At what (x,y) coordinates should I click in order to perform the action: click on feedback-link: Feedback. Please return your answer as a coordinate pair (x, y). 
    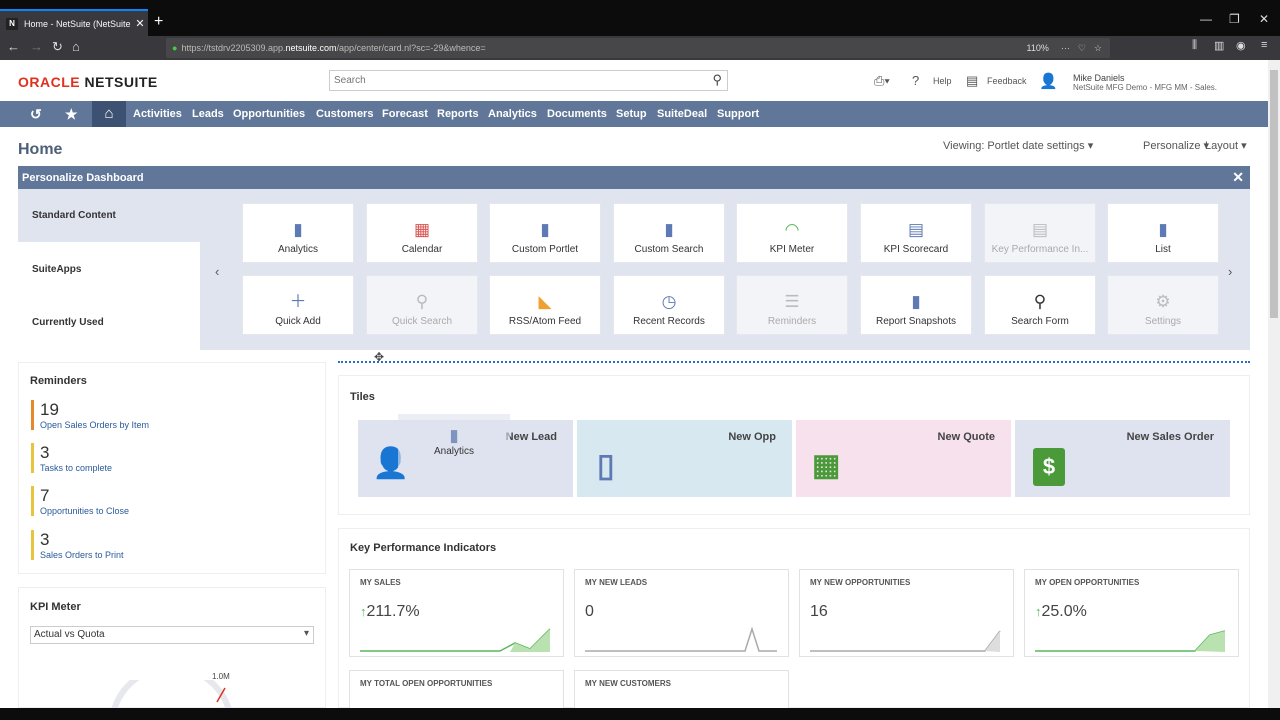
    Looking at the image, I should click on (1007, 81).